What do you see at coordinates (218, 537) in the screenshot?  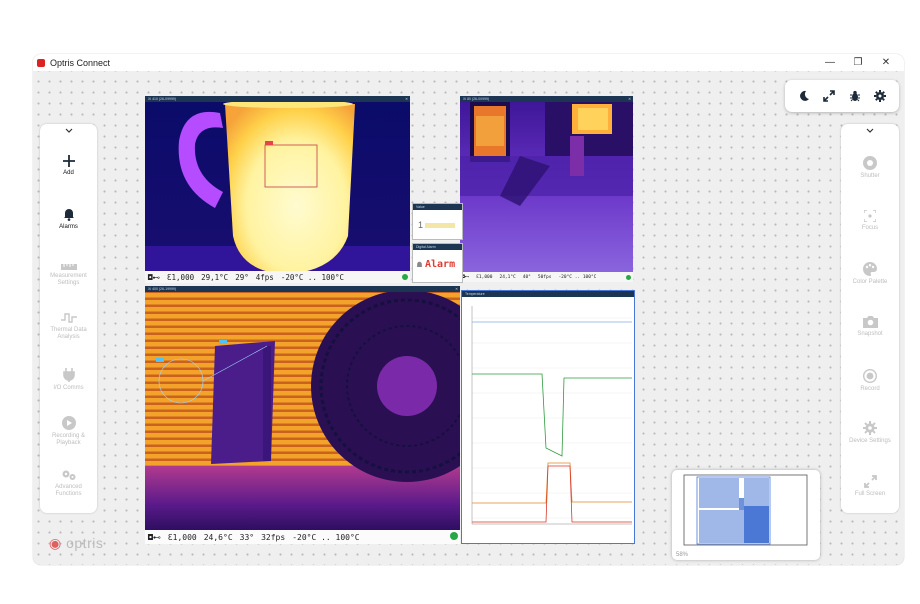 I see `temperature-value: 24,6°C` at bounding box center [218, 537].